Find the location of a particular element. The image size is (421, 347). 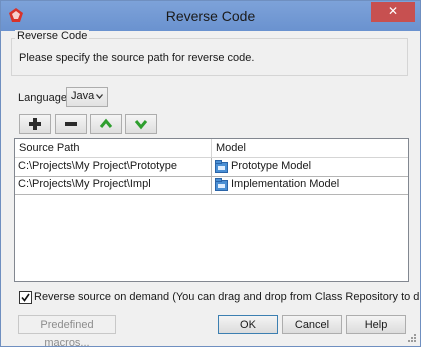

arrow-down-icon is located at coordinates (141, 125).